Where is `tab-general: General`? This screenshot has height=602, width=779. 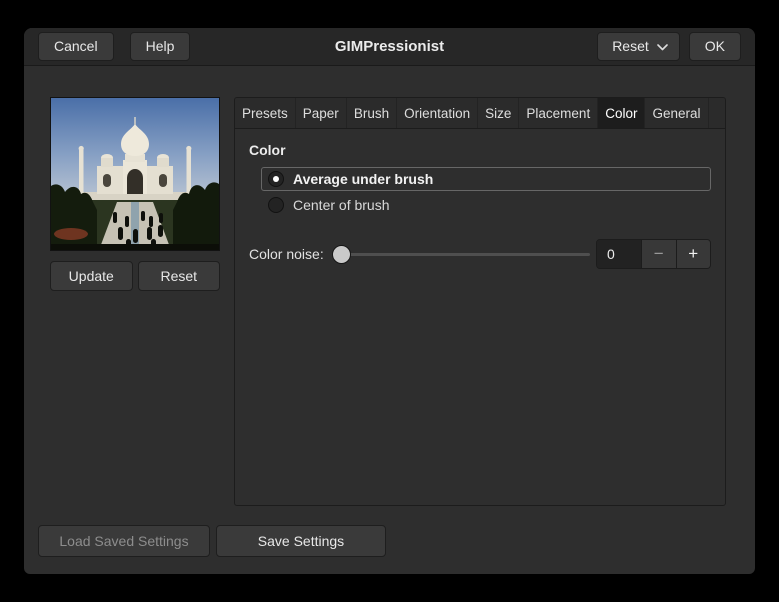 tab-general: General is located at coordinates (677, 113).